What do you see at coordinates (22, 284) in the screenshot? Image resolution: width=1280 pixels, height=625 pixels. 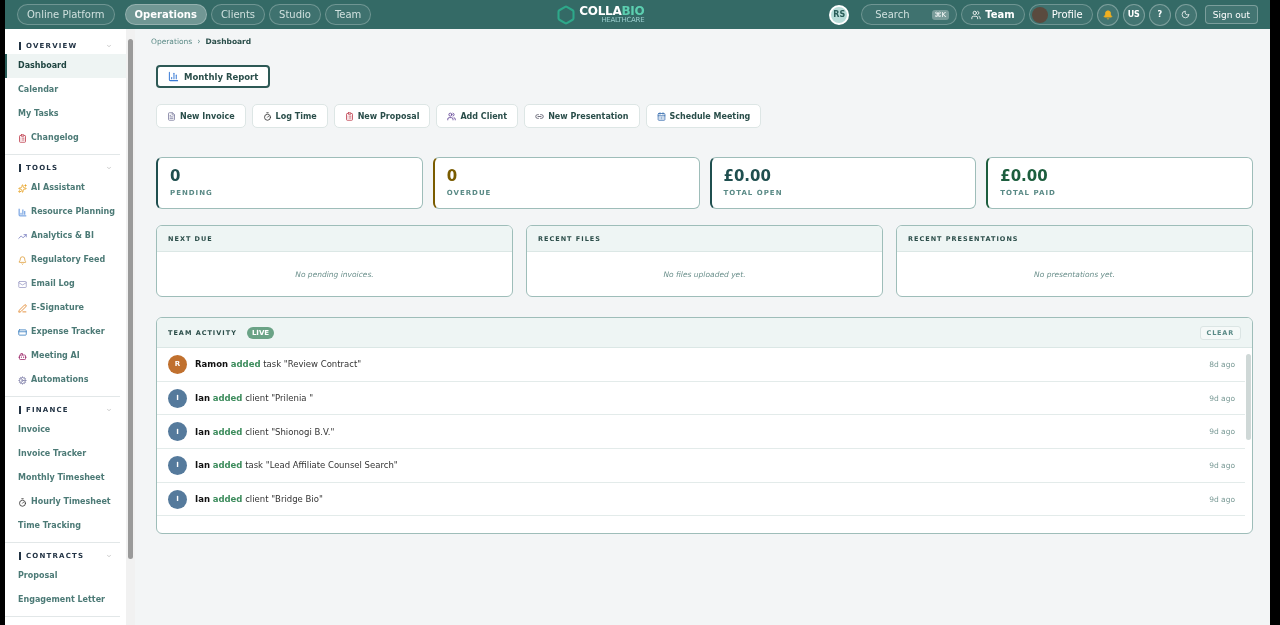 I see `envelope-icon` at bounding box center [22, 284].